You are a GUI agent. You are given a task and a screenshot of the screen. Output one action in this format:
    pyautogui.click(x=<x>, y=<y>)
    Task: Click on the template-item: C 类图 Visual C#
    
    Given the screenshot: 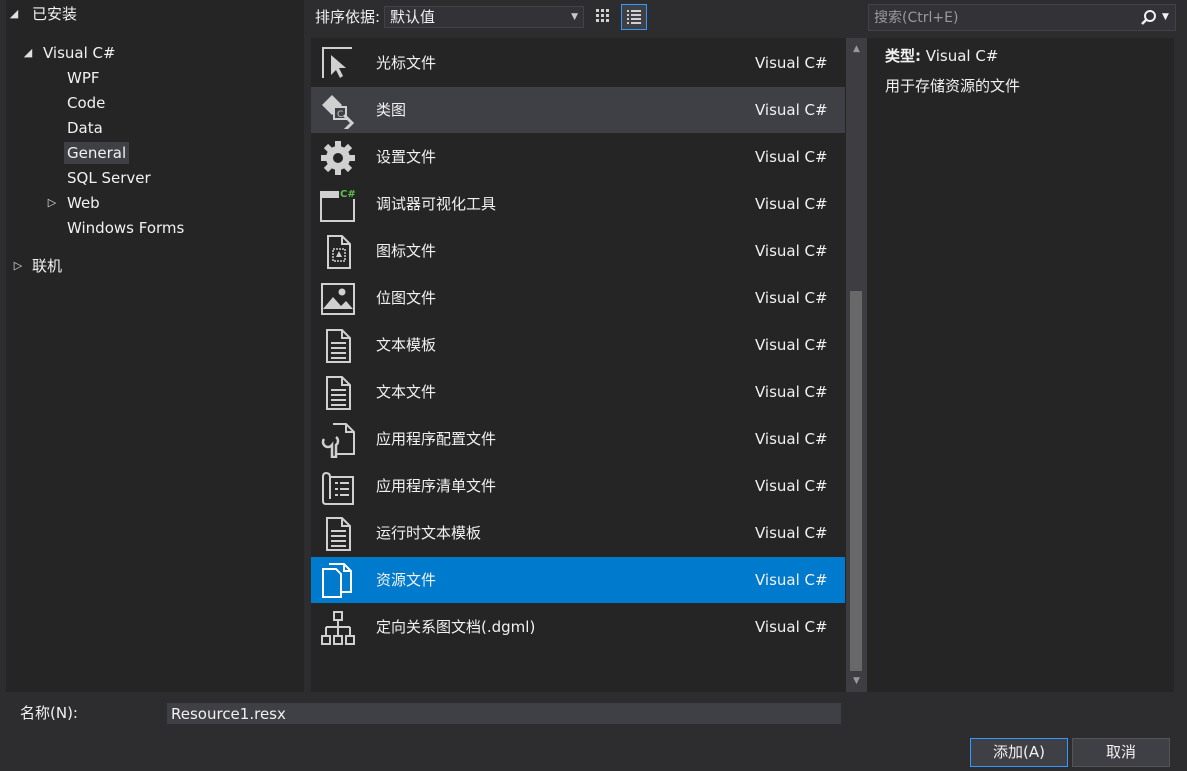 What is the action you would take?
    pyautogui.click(x=578, y=110)
    